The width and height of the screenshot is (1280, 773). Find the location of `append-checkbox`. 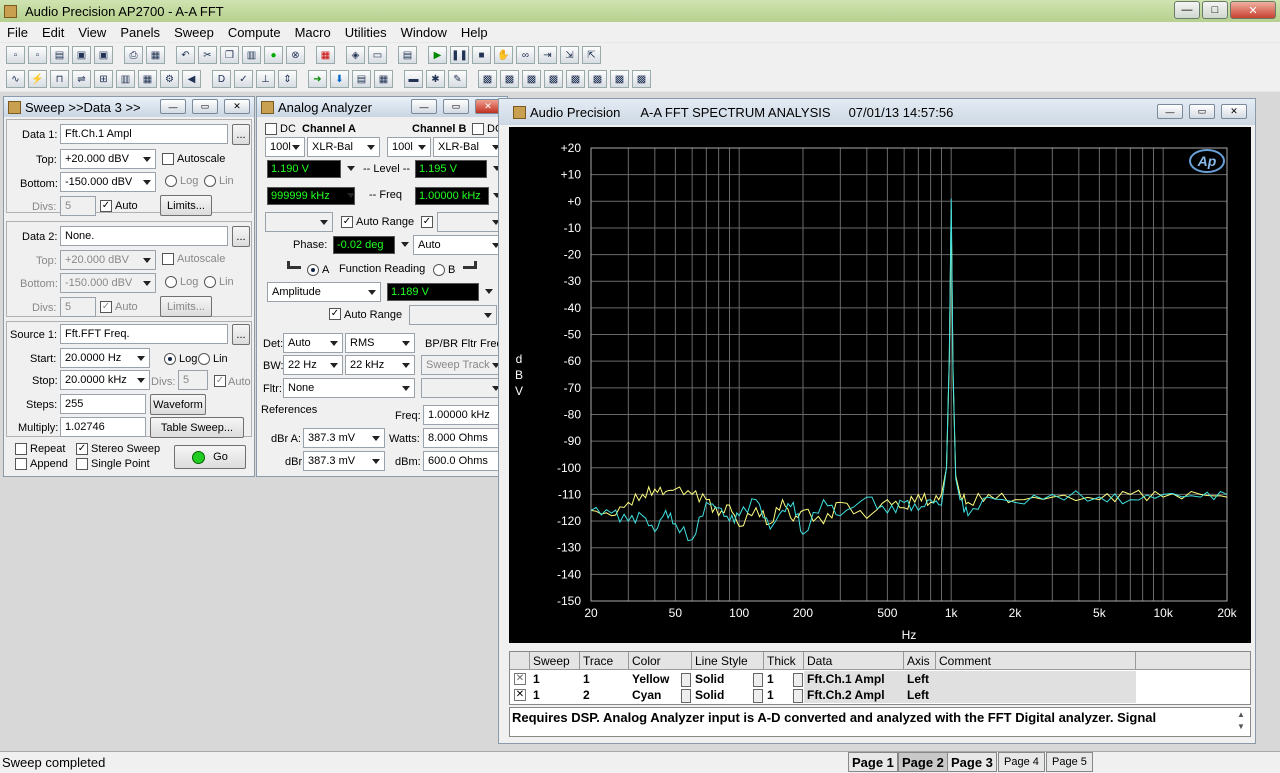

append-checkbox is located at coordinates (21, 464).